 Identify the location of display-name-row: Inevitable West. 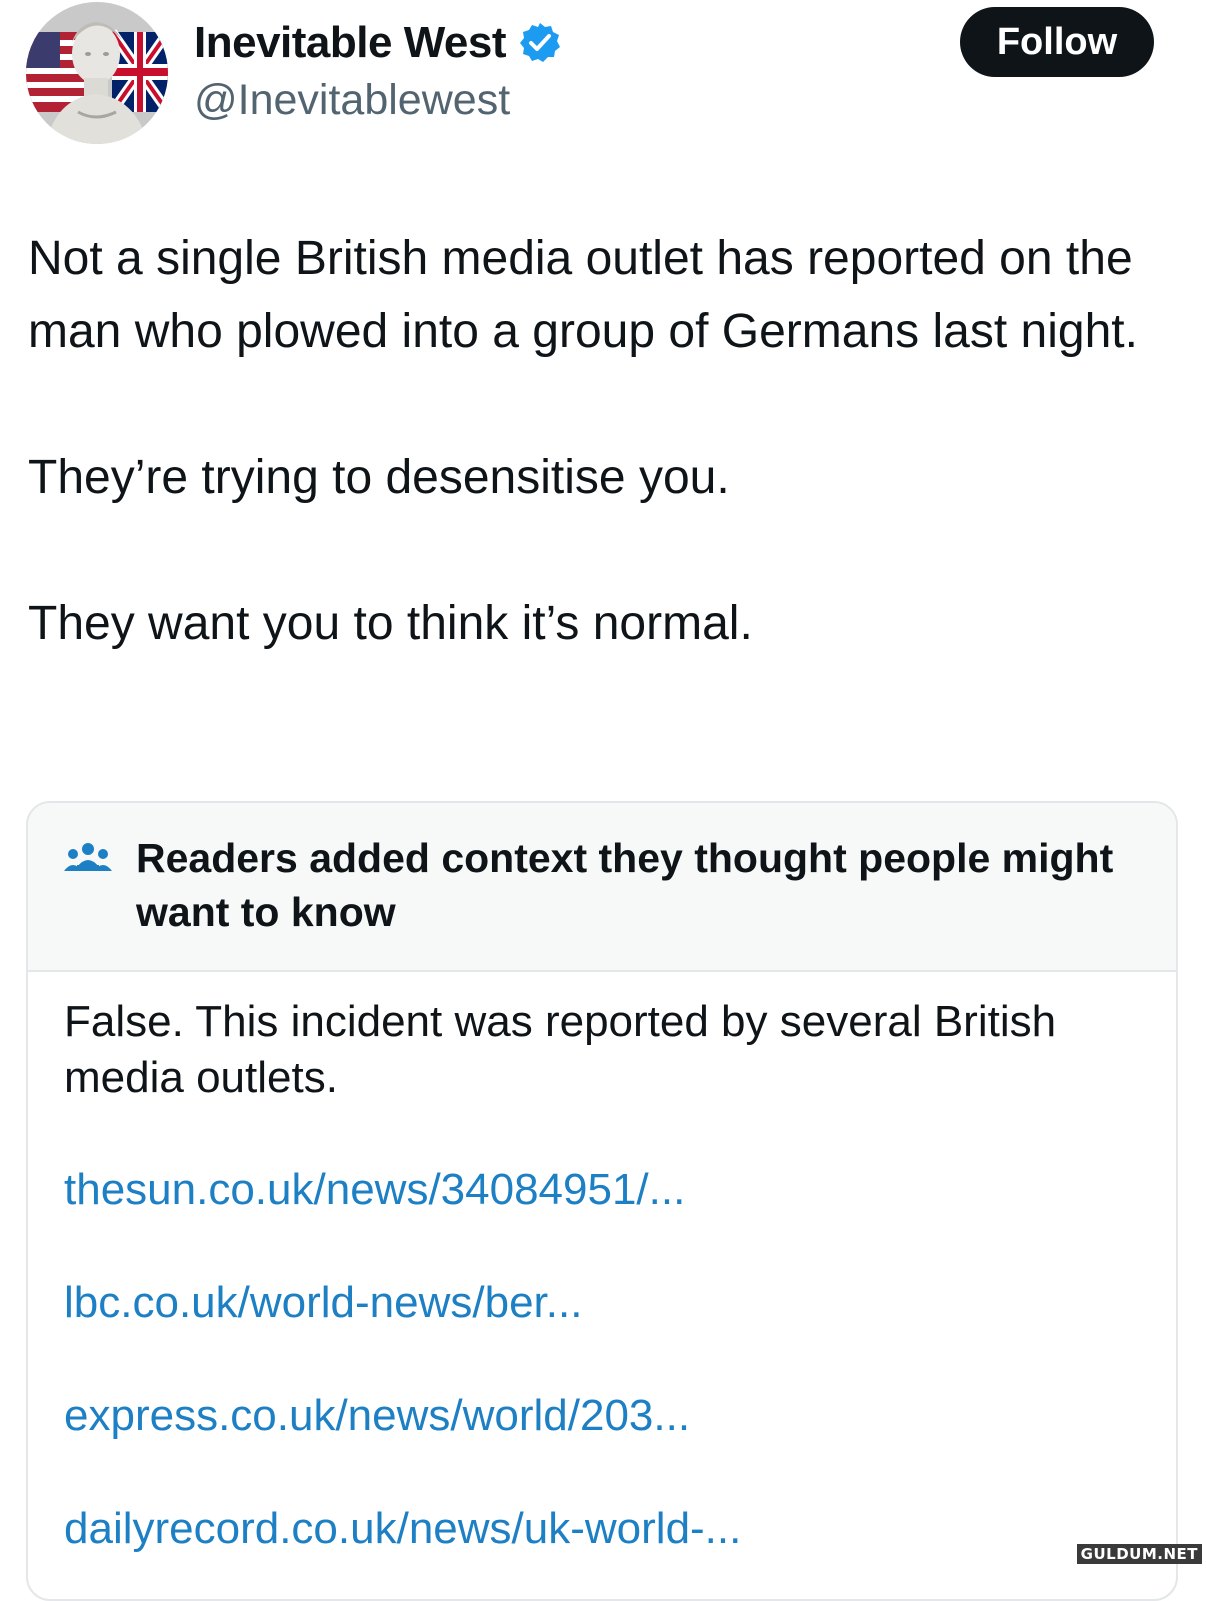
(378, 43).